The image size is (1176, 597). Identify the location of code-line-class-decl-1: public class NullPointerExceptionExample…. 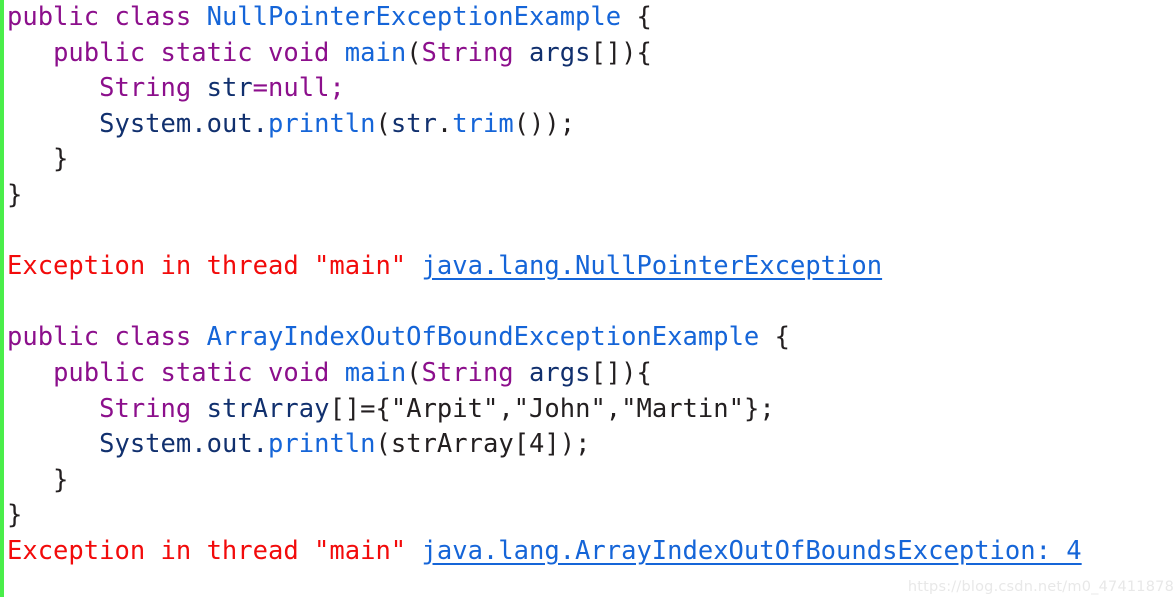
(591, 18).